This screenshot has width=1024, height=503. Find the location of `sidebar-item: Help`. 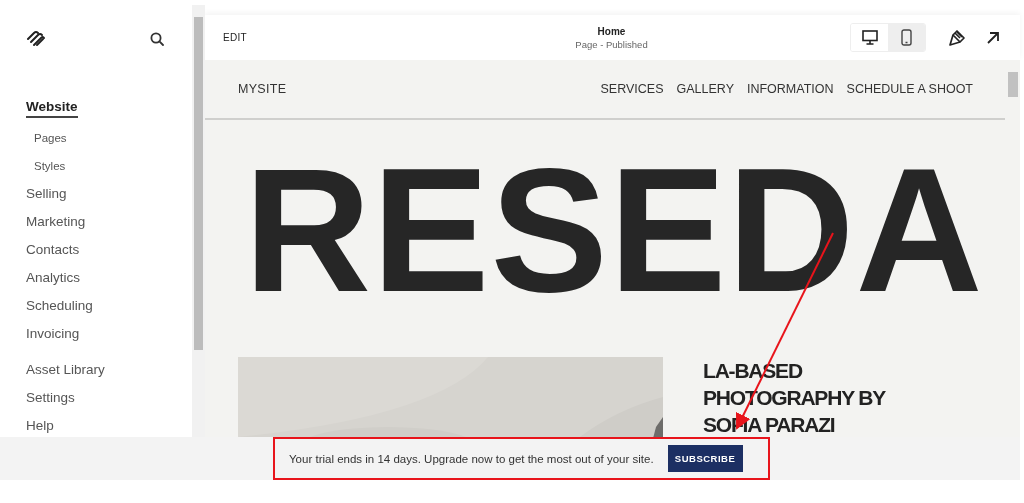

sidebar-item: Help is located at coordinates (40, 424).